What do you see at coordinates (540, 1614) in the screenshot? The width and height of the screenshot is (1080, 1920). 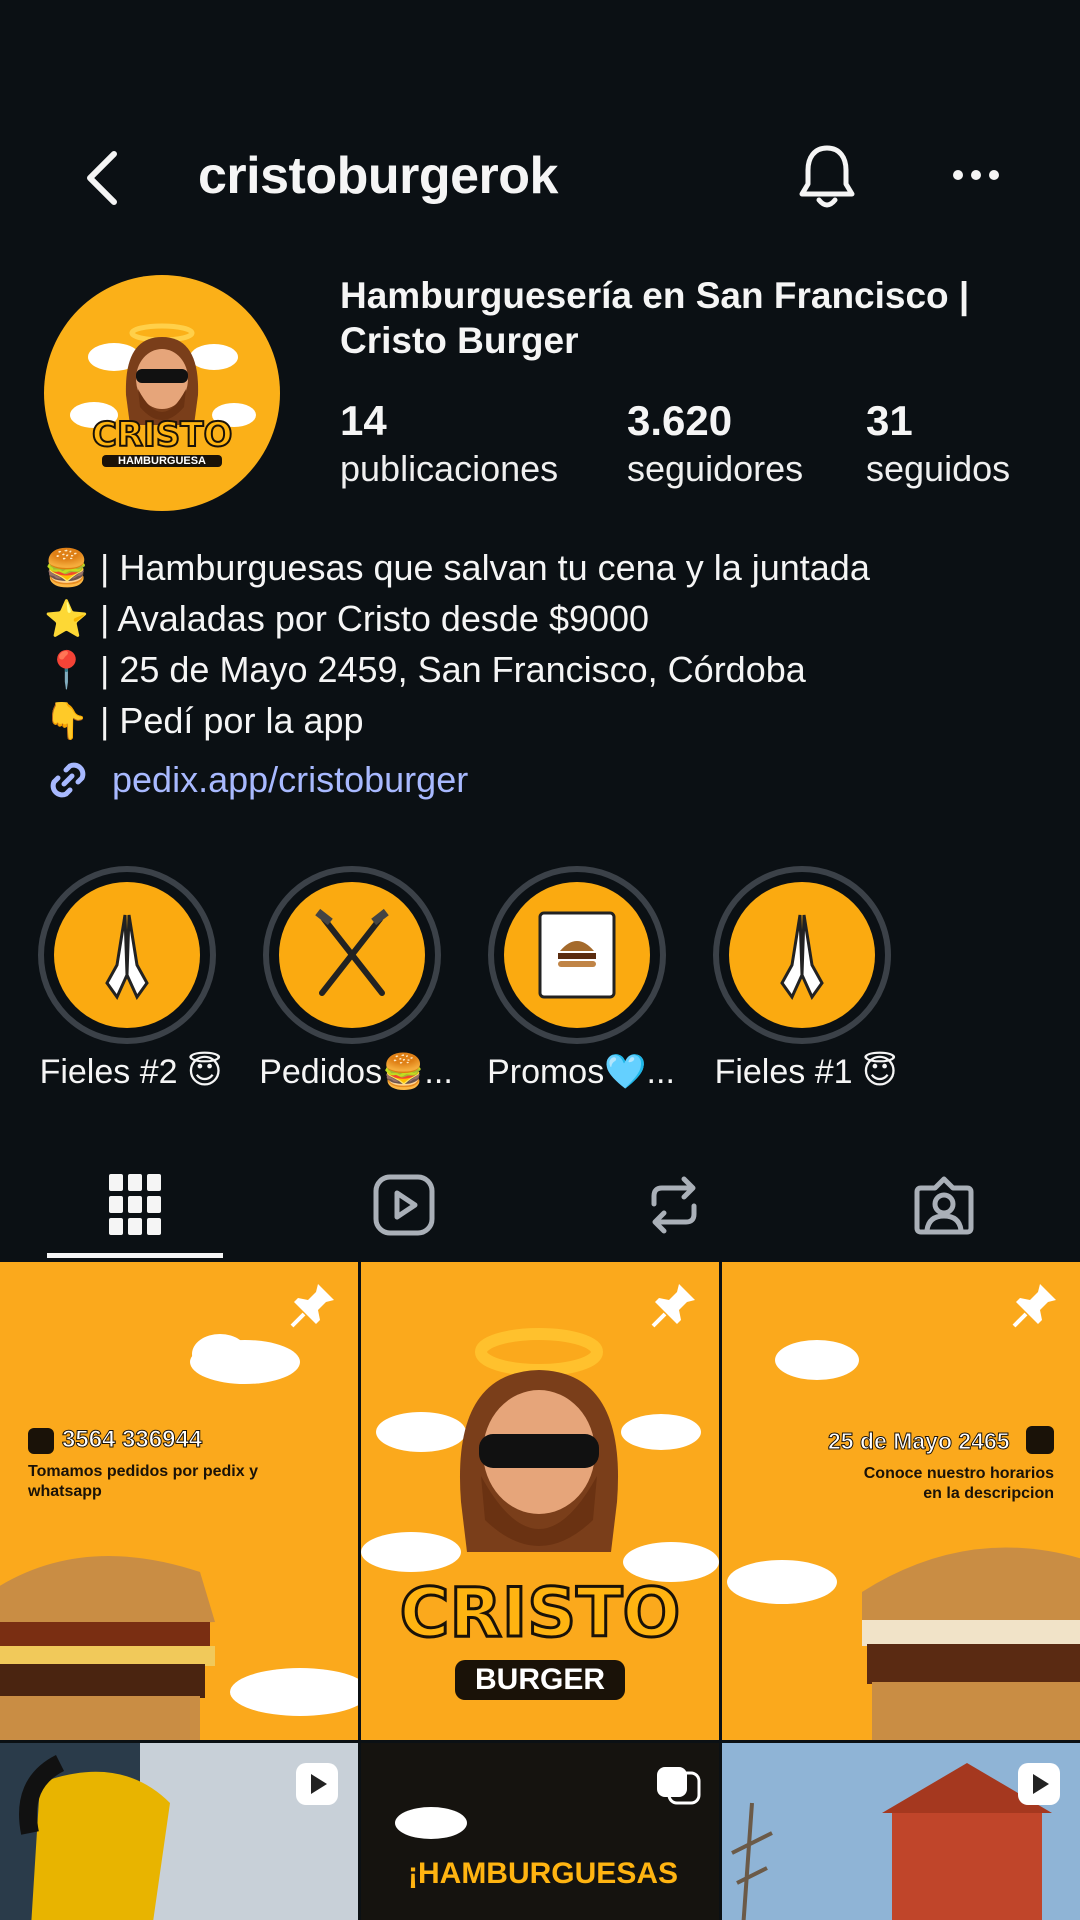 I see `post-logo-top: CRISTO` at bounding box center [540, 1614].